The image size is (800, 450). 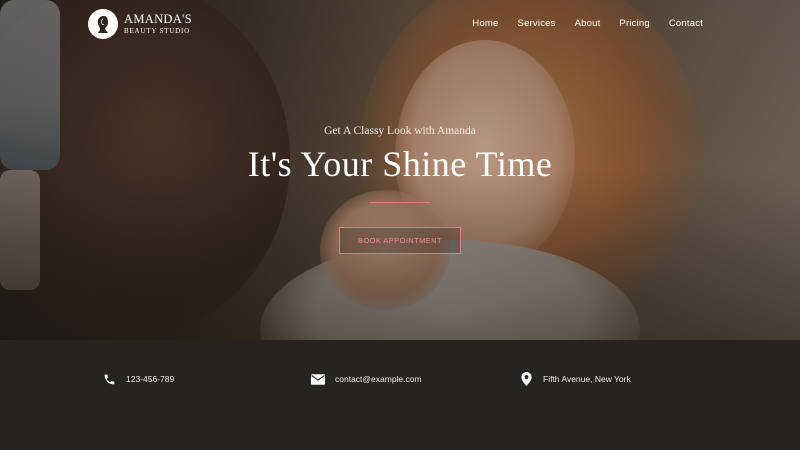 I want to click on mail-icon, so click(x=318, y=379).